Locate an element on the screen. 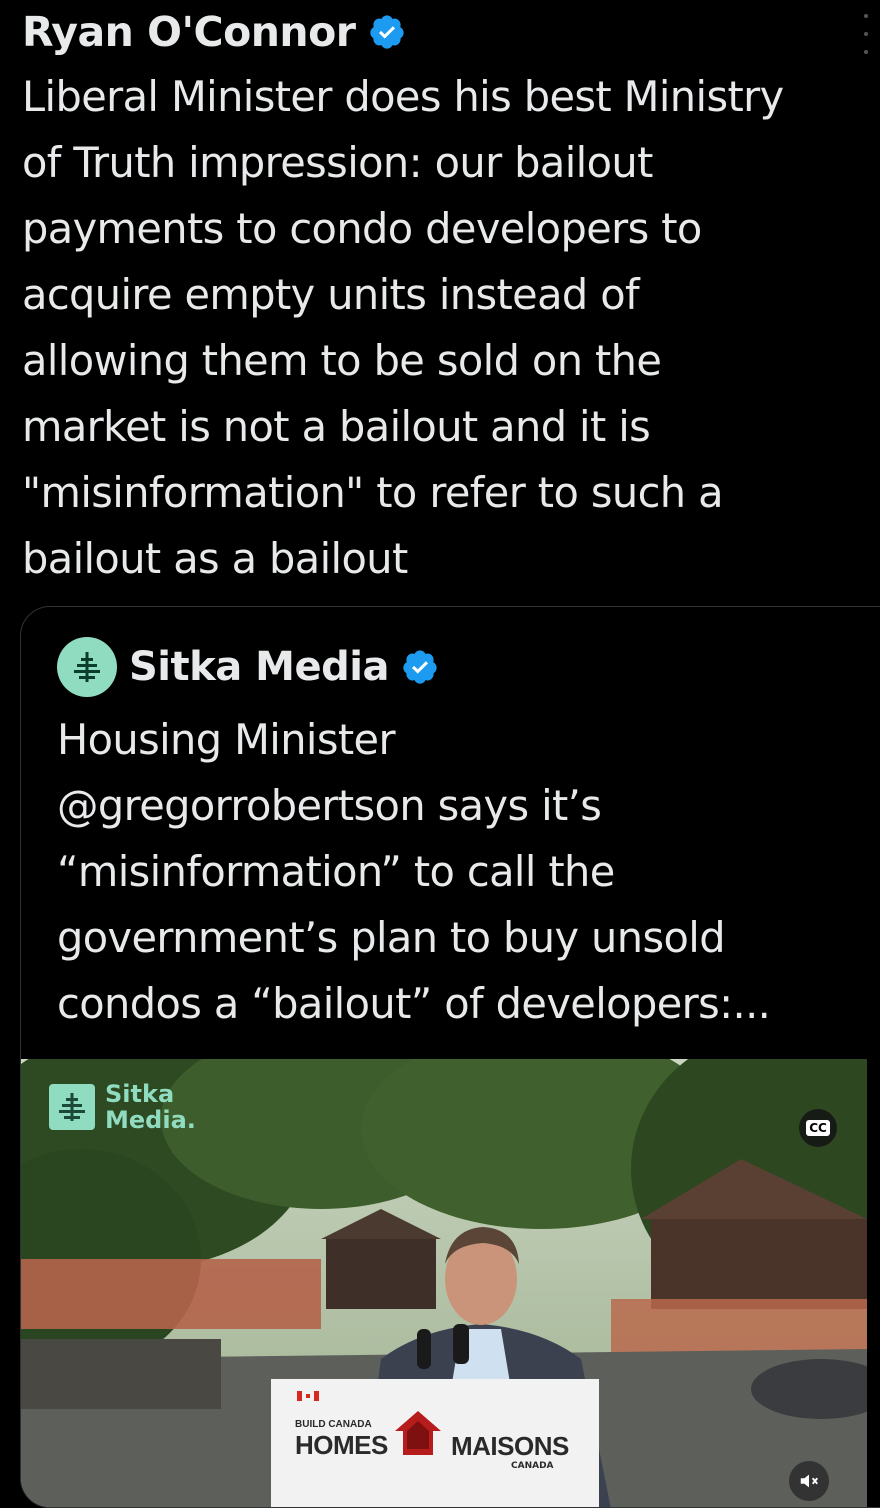 The height and width of the screenshot is (1508, 880). cc-label: CC is located at coordinates (818, 1128).